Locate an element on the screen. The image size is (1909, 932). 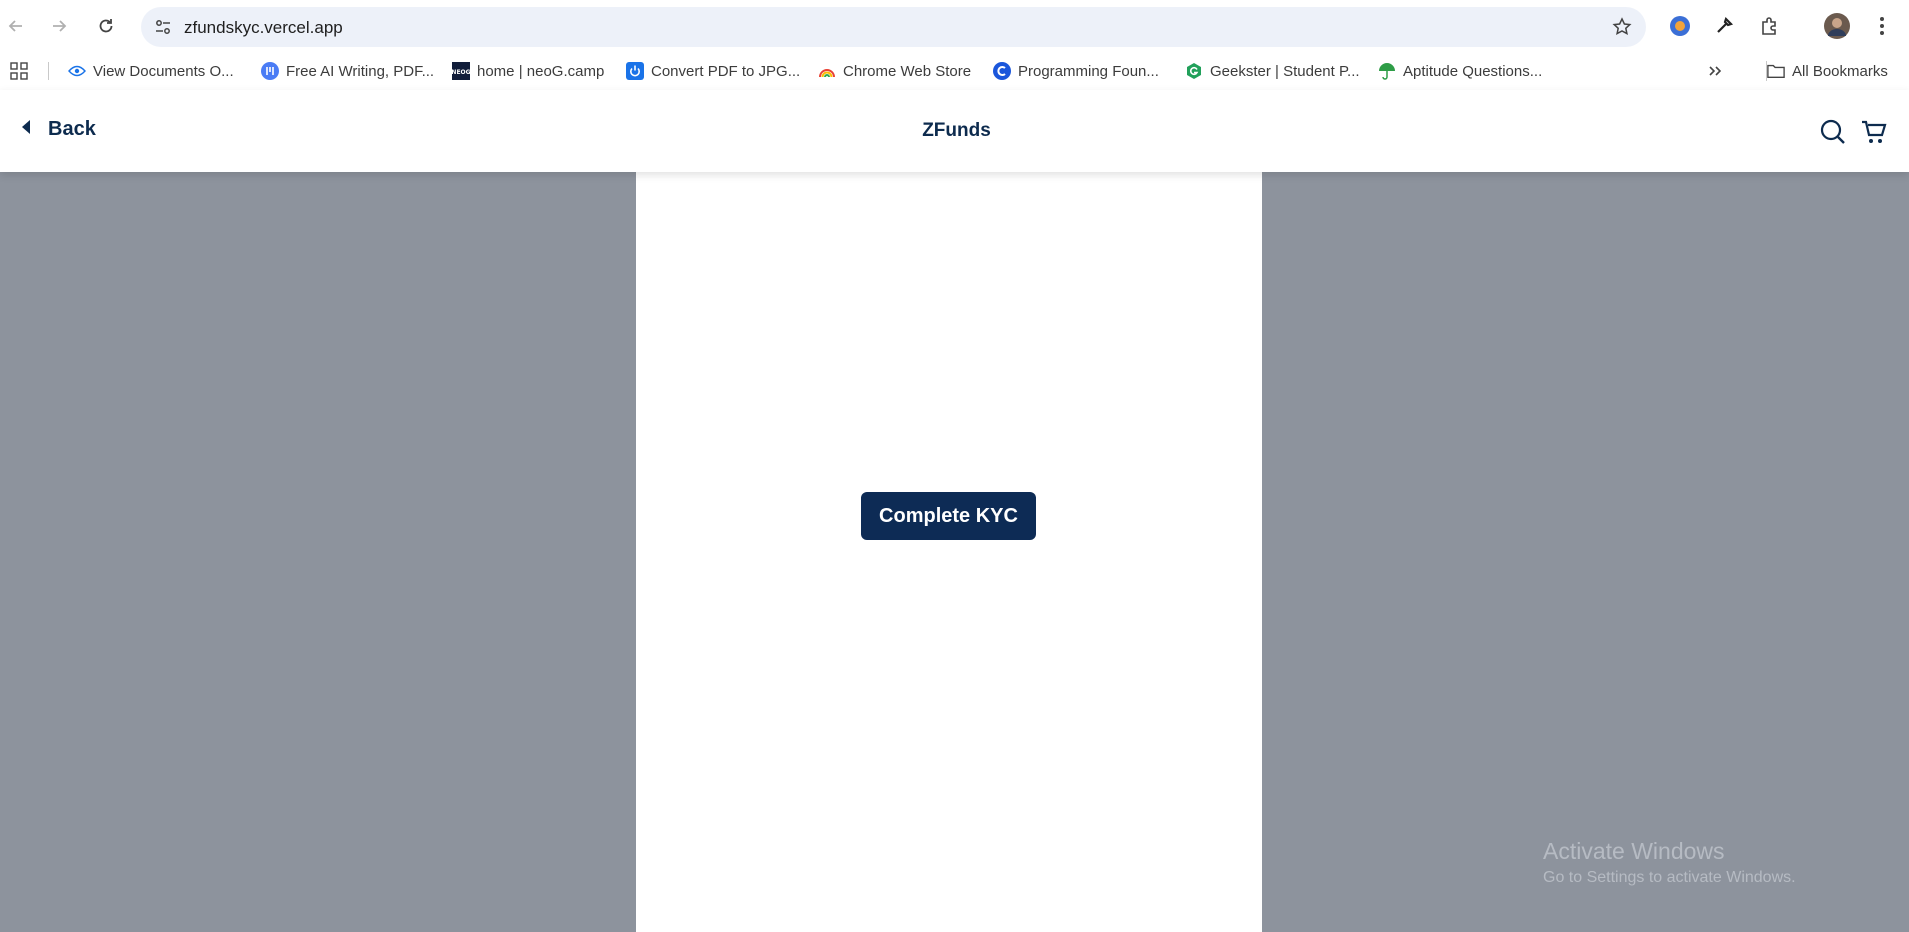
rainbow-icon is located at coordinates (827, 71).